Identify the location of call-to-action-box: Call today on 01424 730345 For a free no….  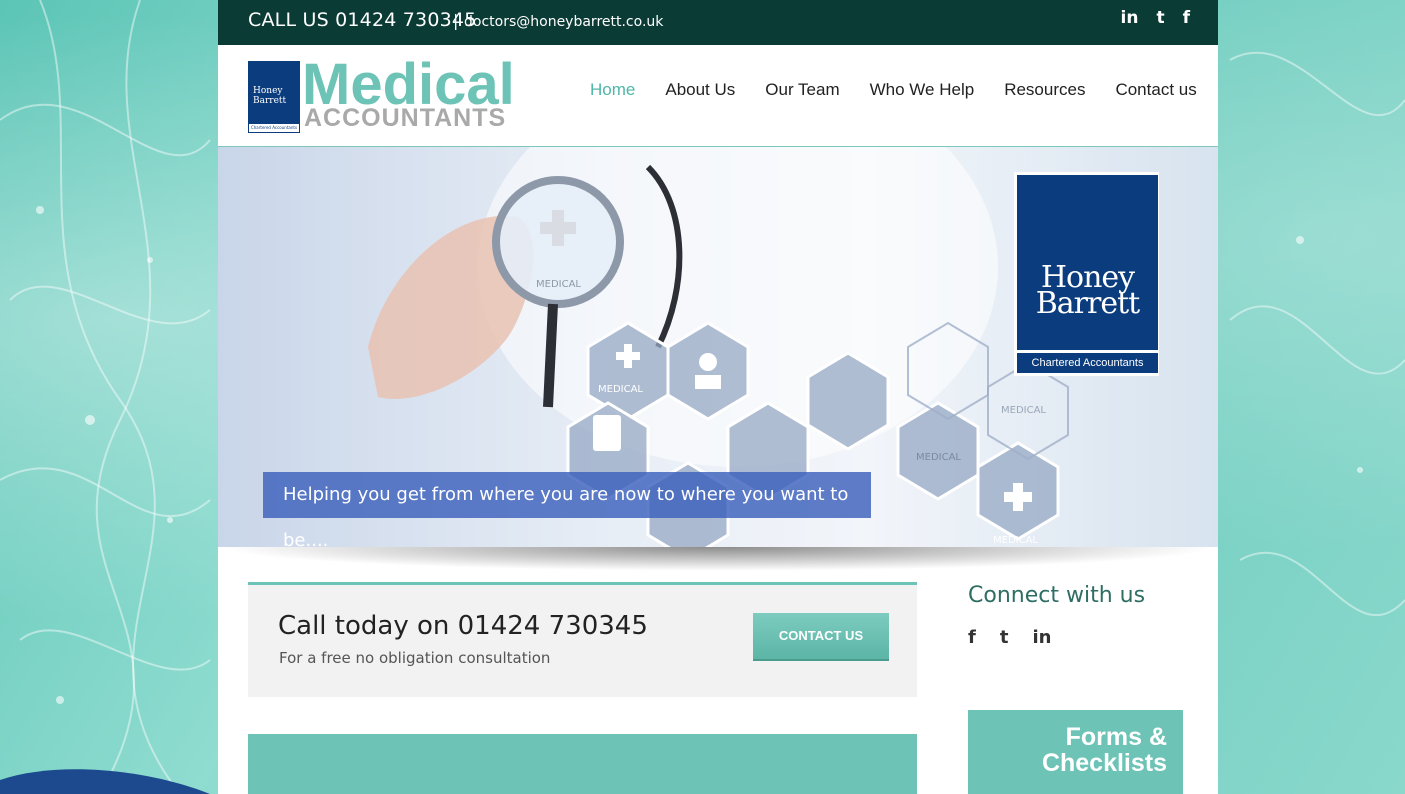
(582, 639).